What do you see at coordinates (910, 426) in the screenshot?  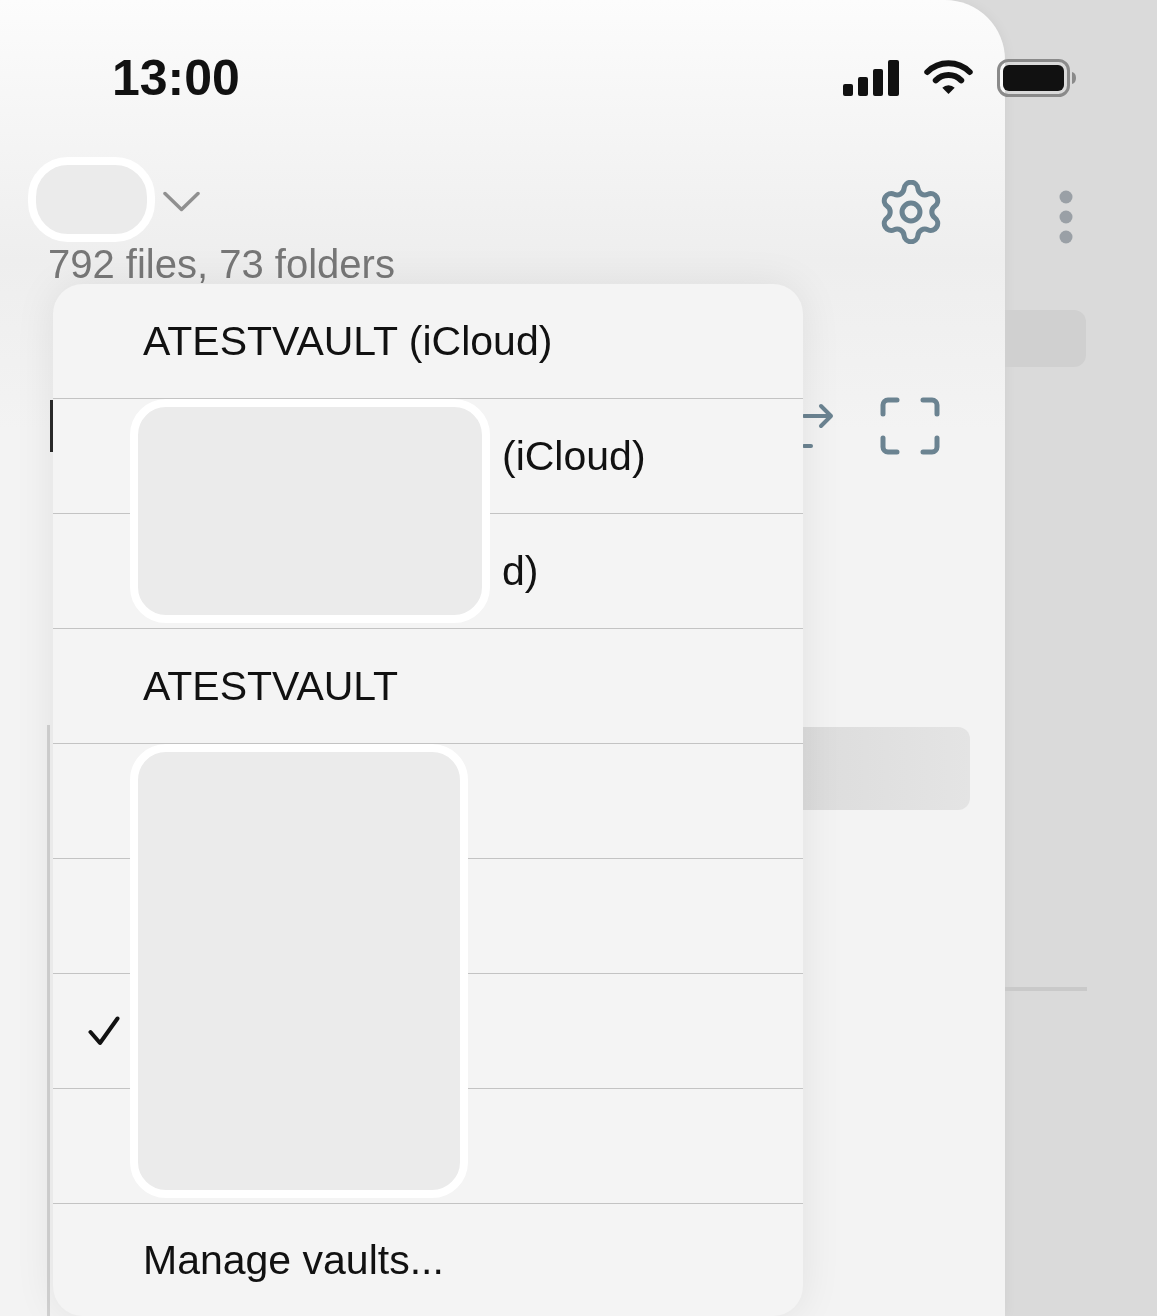 I see `corners-icon` at bounding box center [910, 426].